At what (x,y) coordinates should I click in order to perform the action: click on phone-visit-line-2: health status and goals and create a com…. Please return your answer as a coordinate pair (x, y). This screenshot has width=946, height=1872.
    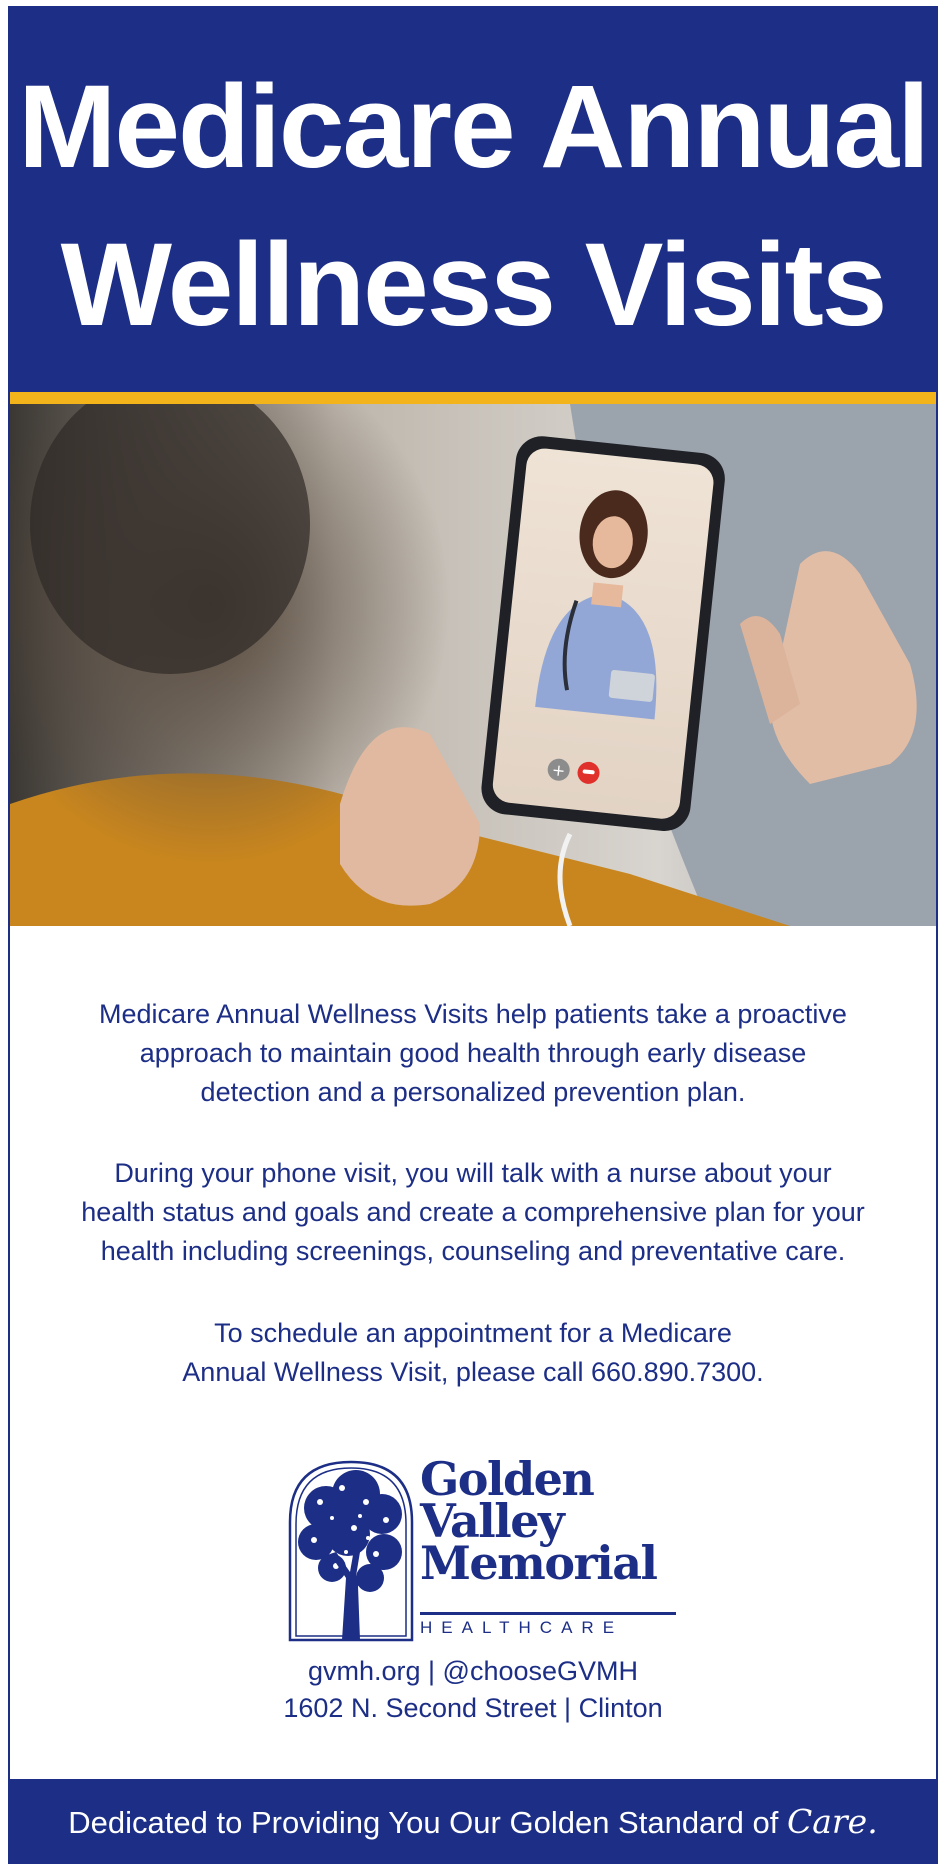
    Looking at the image, I should click on (473, 1212).